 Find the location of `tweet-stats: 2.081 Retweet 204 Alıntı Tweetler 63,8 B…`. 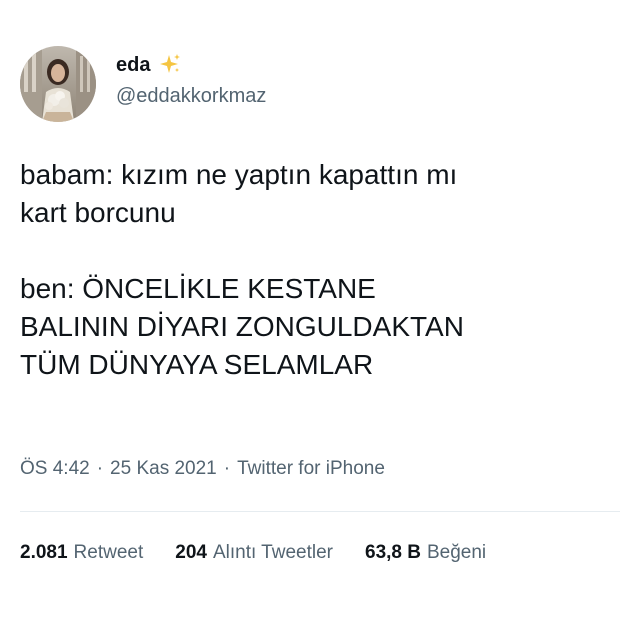

tweet-stats: 2.081 Retweet 204 Alıntı Tweetler 63,8 B… is located at coordinates (253, 553).